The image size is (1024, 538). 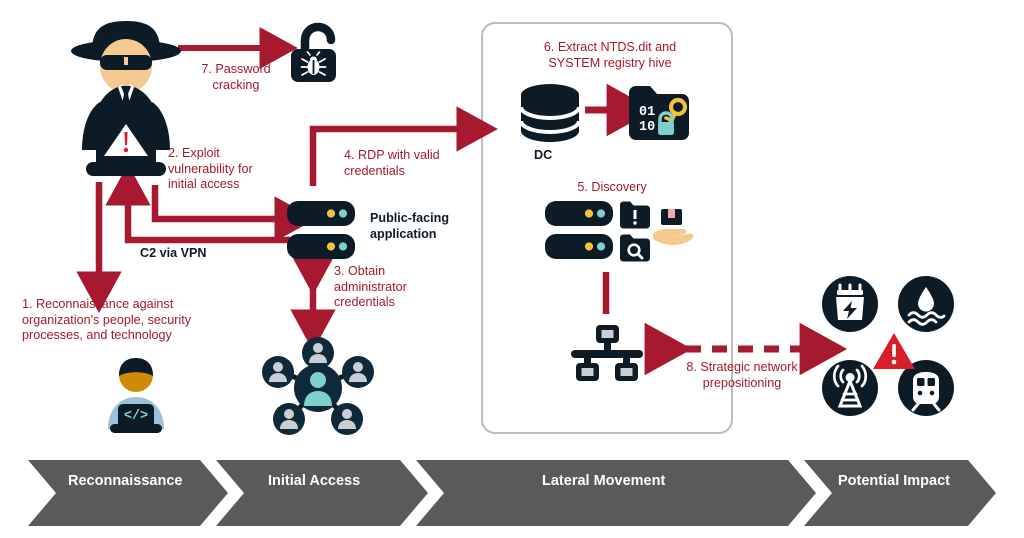 I want to click on step-5-label: 5. Discovery, so click(x=612, y=187).